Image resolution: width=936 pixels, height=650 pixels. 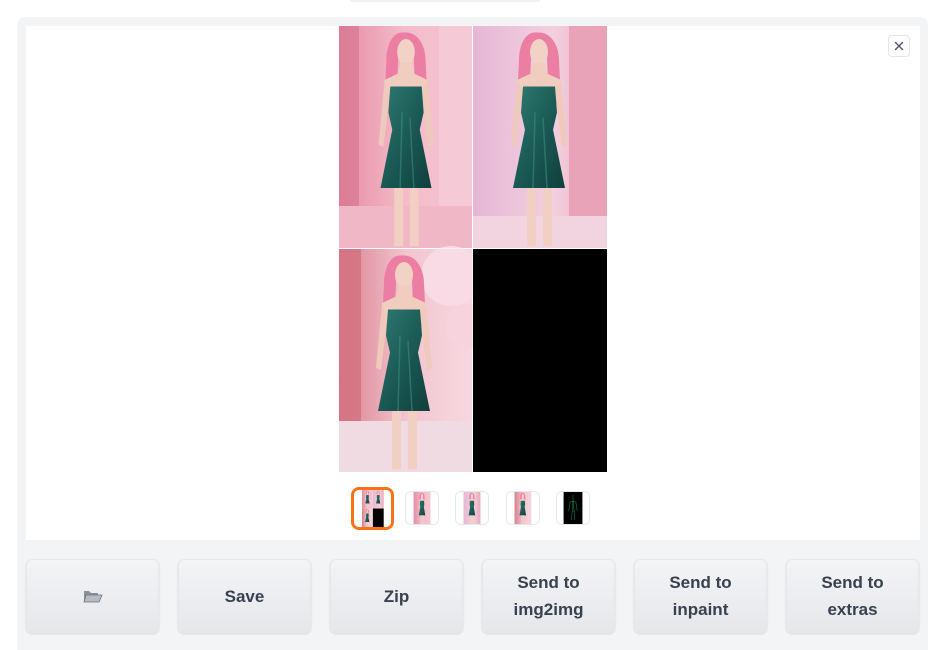 I want to click on send-to-extras-label: Send to extras, so click(x=852, y=596).